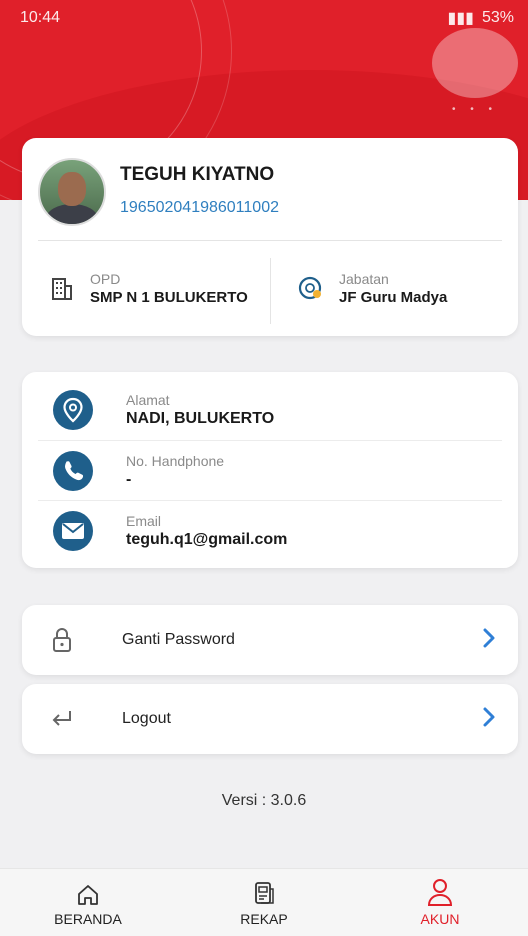 Image resolution: width=528 pixels, height=936 pixels. What do you see at coordinates (311, 288) in the screenshot?
I see `jabatan-badge-icon` at bounding box center [311, 288].